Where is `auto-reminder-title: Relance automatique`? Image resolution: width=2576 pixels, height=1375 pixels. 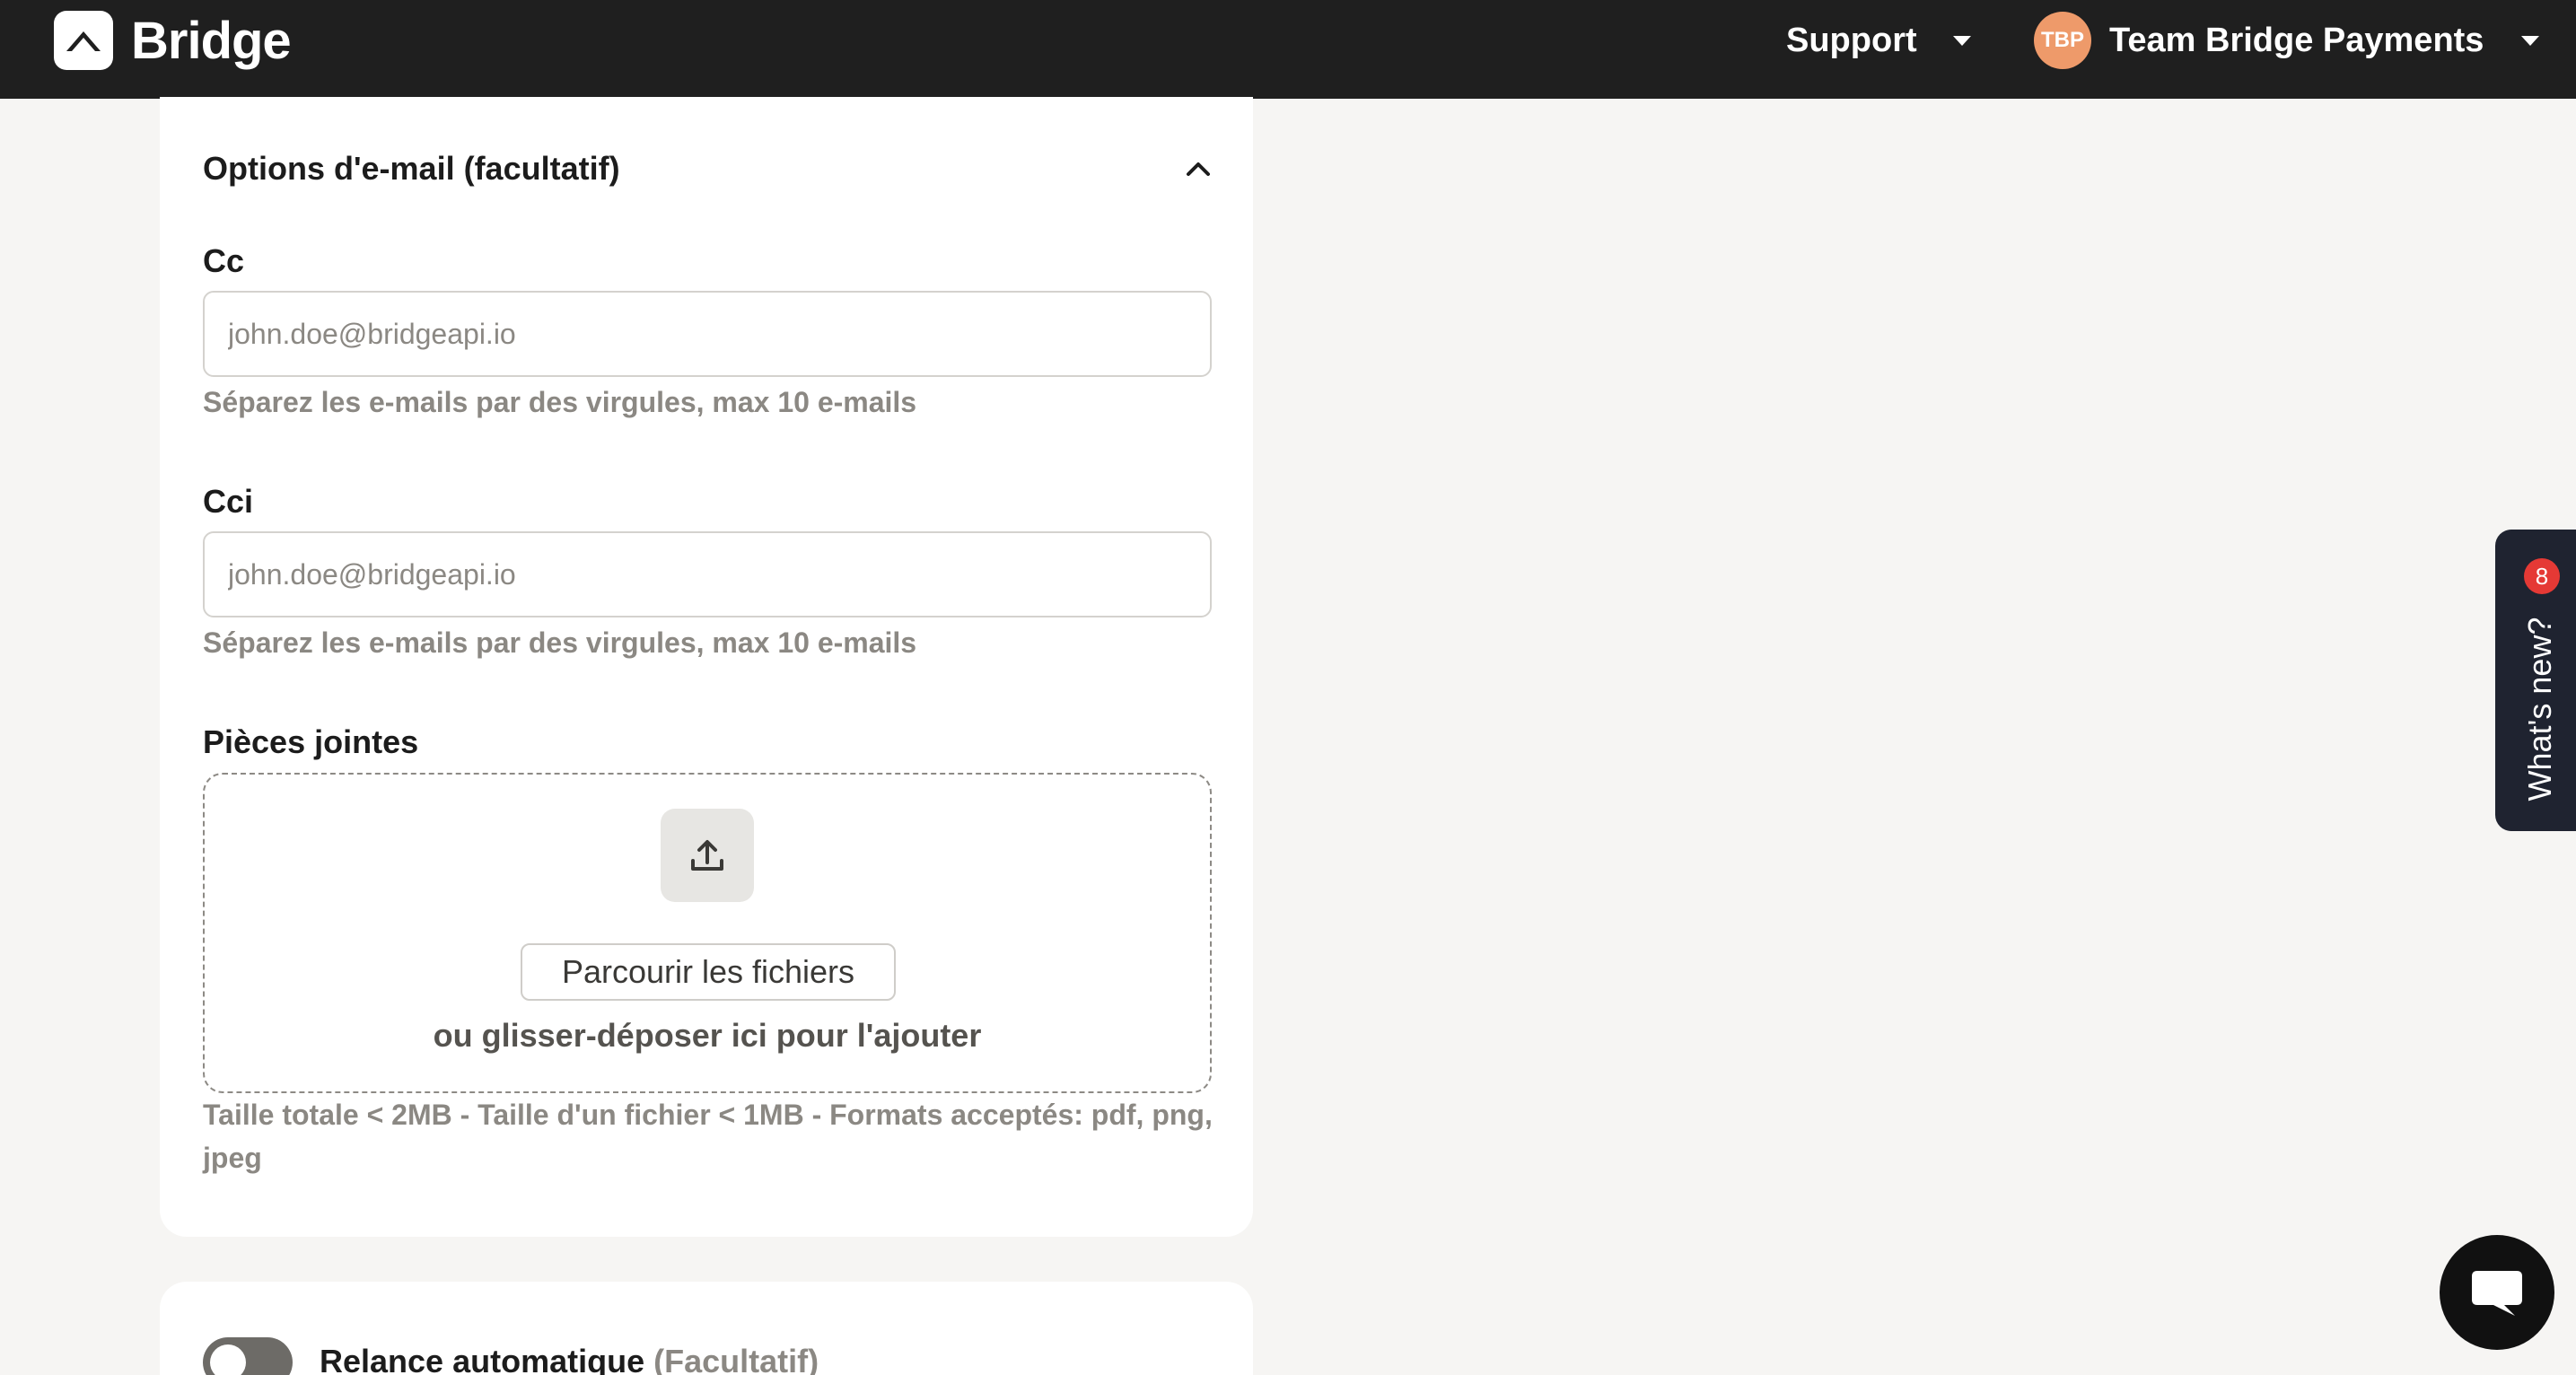 auto-reminder-title: Relance automatique is located at coordinates (482, 1359).